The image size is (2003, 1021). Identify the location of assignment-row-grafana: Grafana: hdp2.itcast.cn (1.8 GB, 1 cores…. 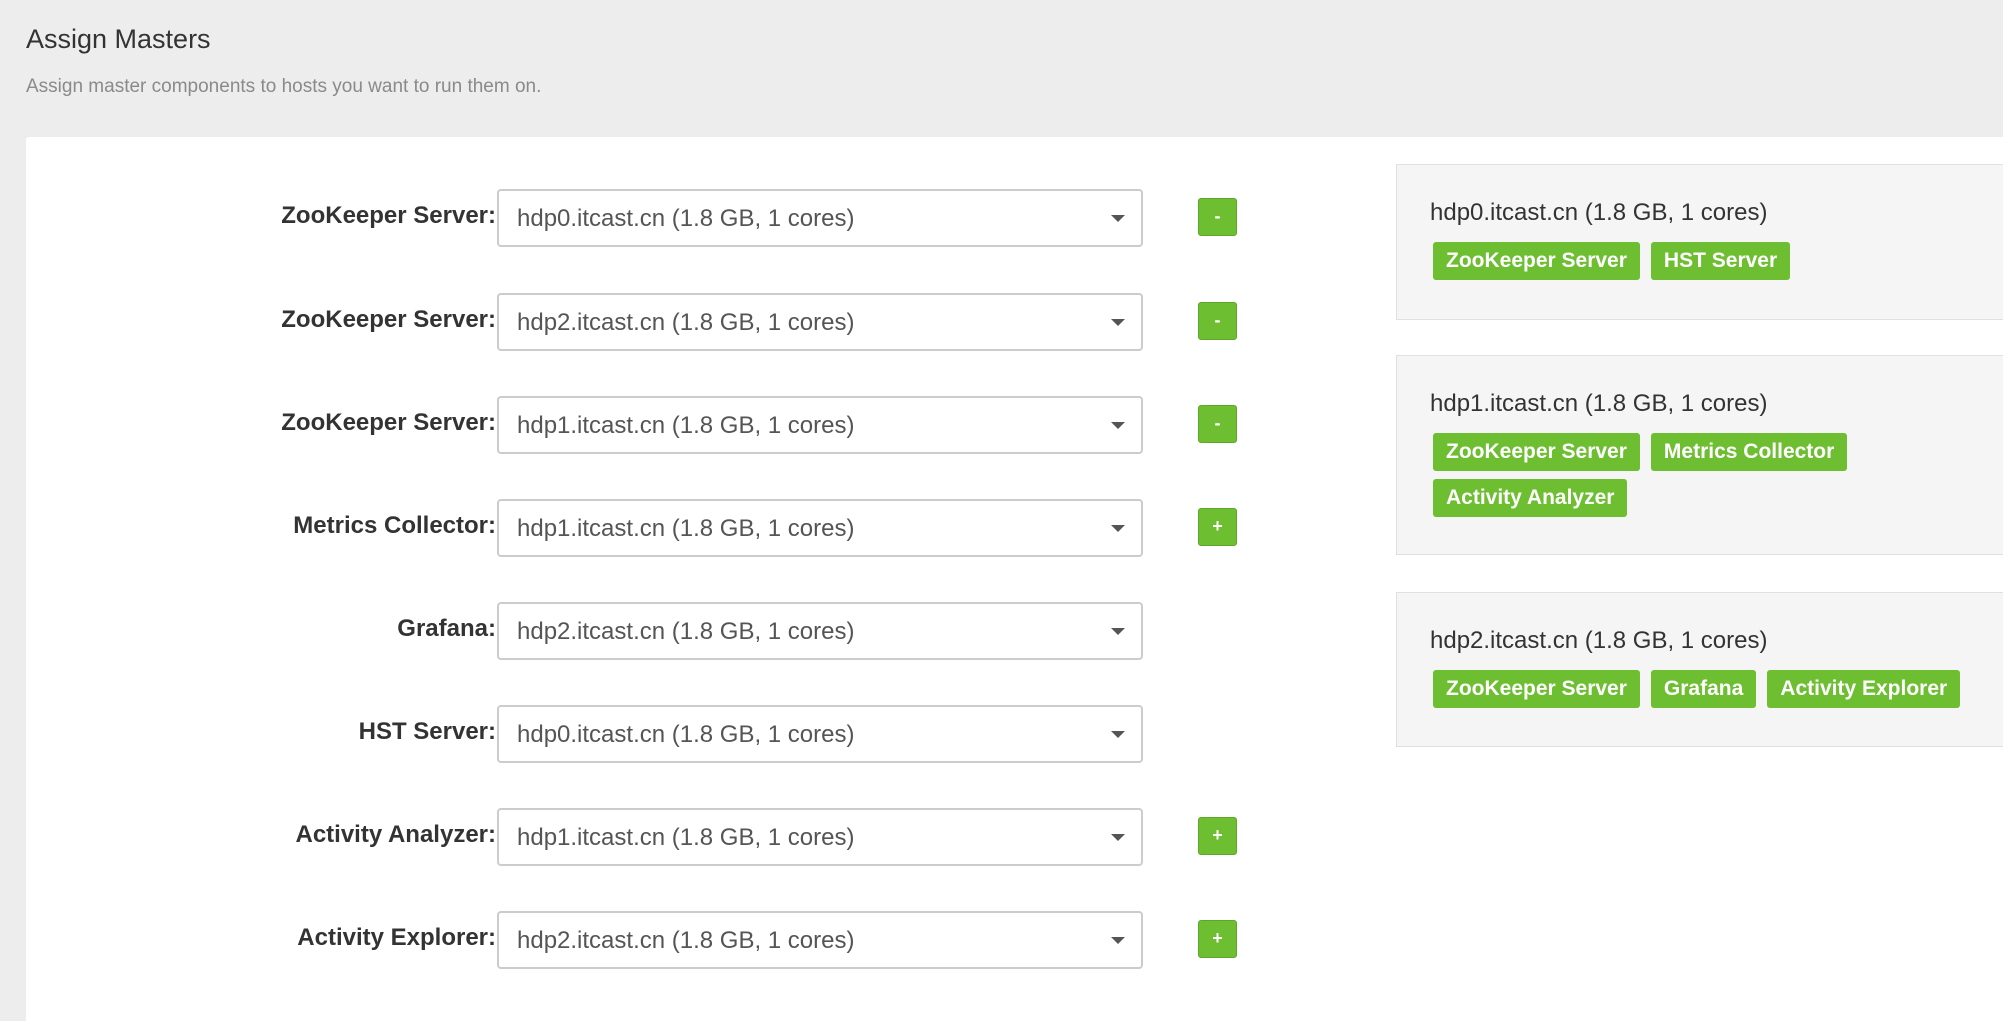
(676, 632).